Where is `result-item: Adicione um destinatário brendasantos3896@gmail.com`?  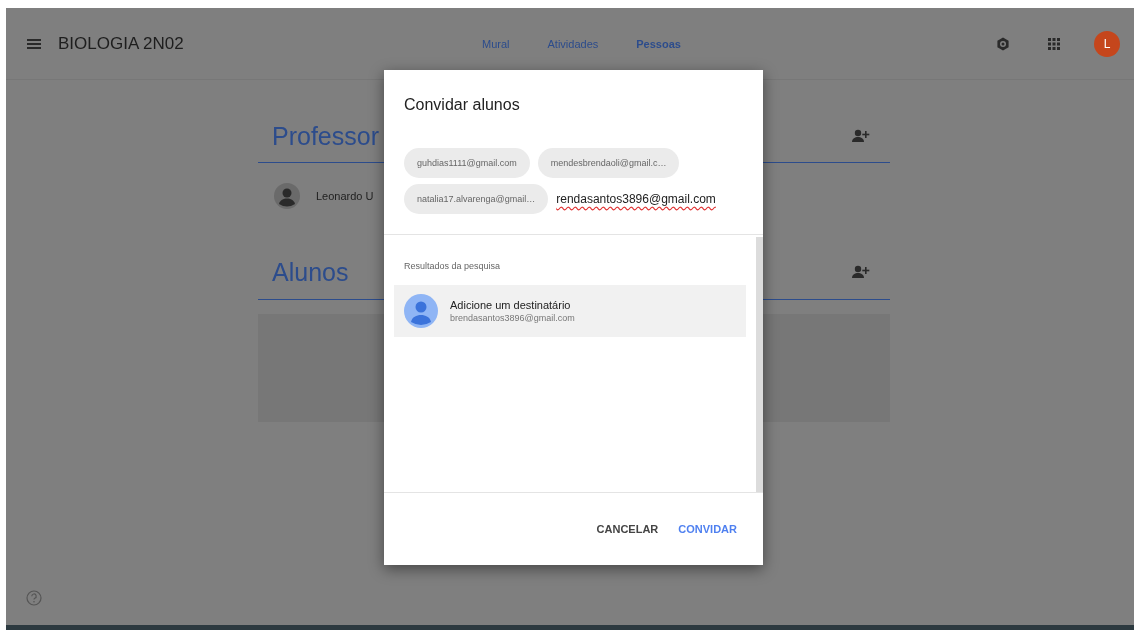 result-item: Adicione um destinatário brendasantos3896@gmail.com is located at coordinates (570, 311).